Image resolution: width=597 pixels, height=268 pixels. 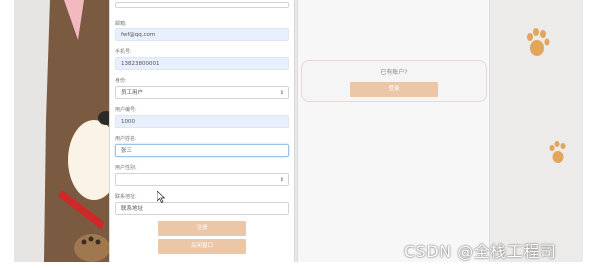 I want to click on email-label: 邮箱:, so click(x=121, y=24).